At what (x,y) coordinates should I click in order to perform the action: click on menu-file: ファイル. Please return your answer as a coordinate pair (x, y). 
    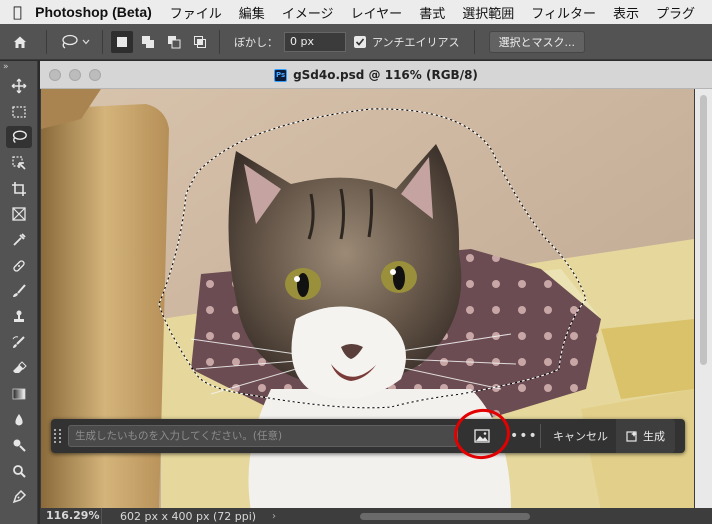
    Looking at the image, I should click on (196, 12).